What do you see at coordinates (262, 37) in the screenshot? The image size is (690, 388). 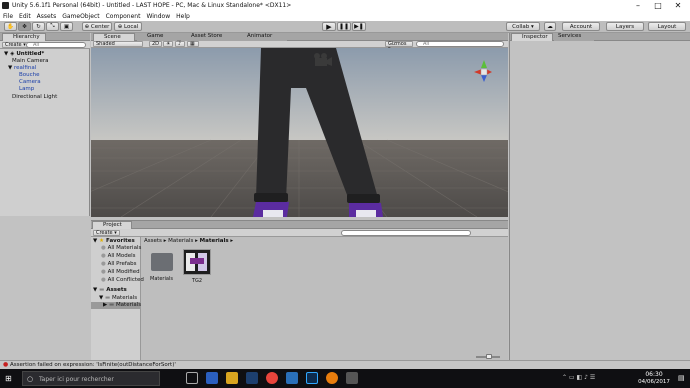 I see `tab-animator: Animator` at bounding box center [262, 37].